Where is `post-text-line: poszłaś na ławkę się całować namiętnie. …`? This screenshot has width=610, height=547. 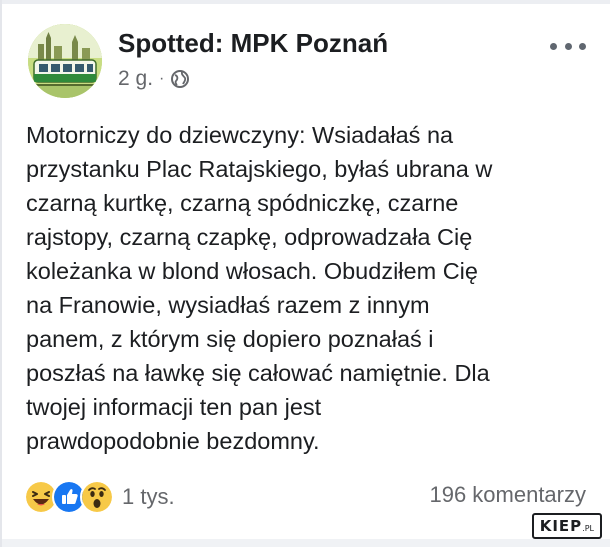
post-text-line: poszłaś na ławkę się całować namiętnie. … is located at coordinates (258, 373).